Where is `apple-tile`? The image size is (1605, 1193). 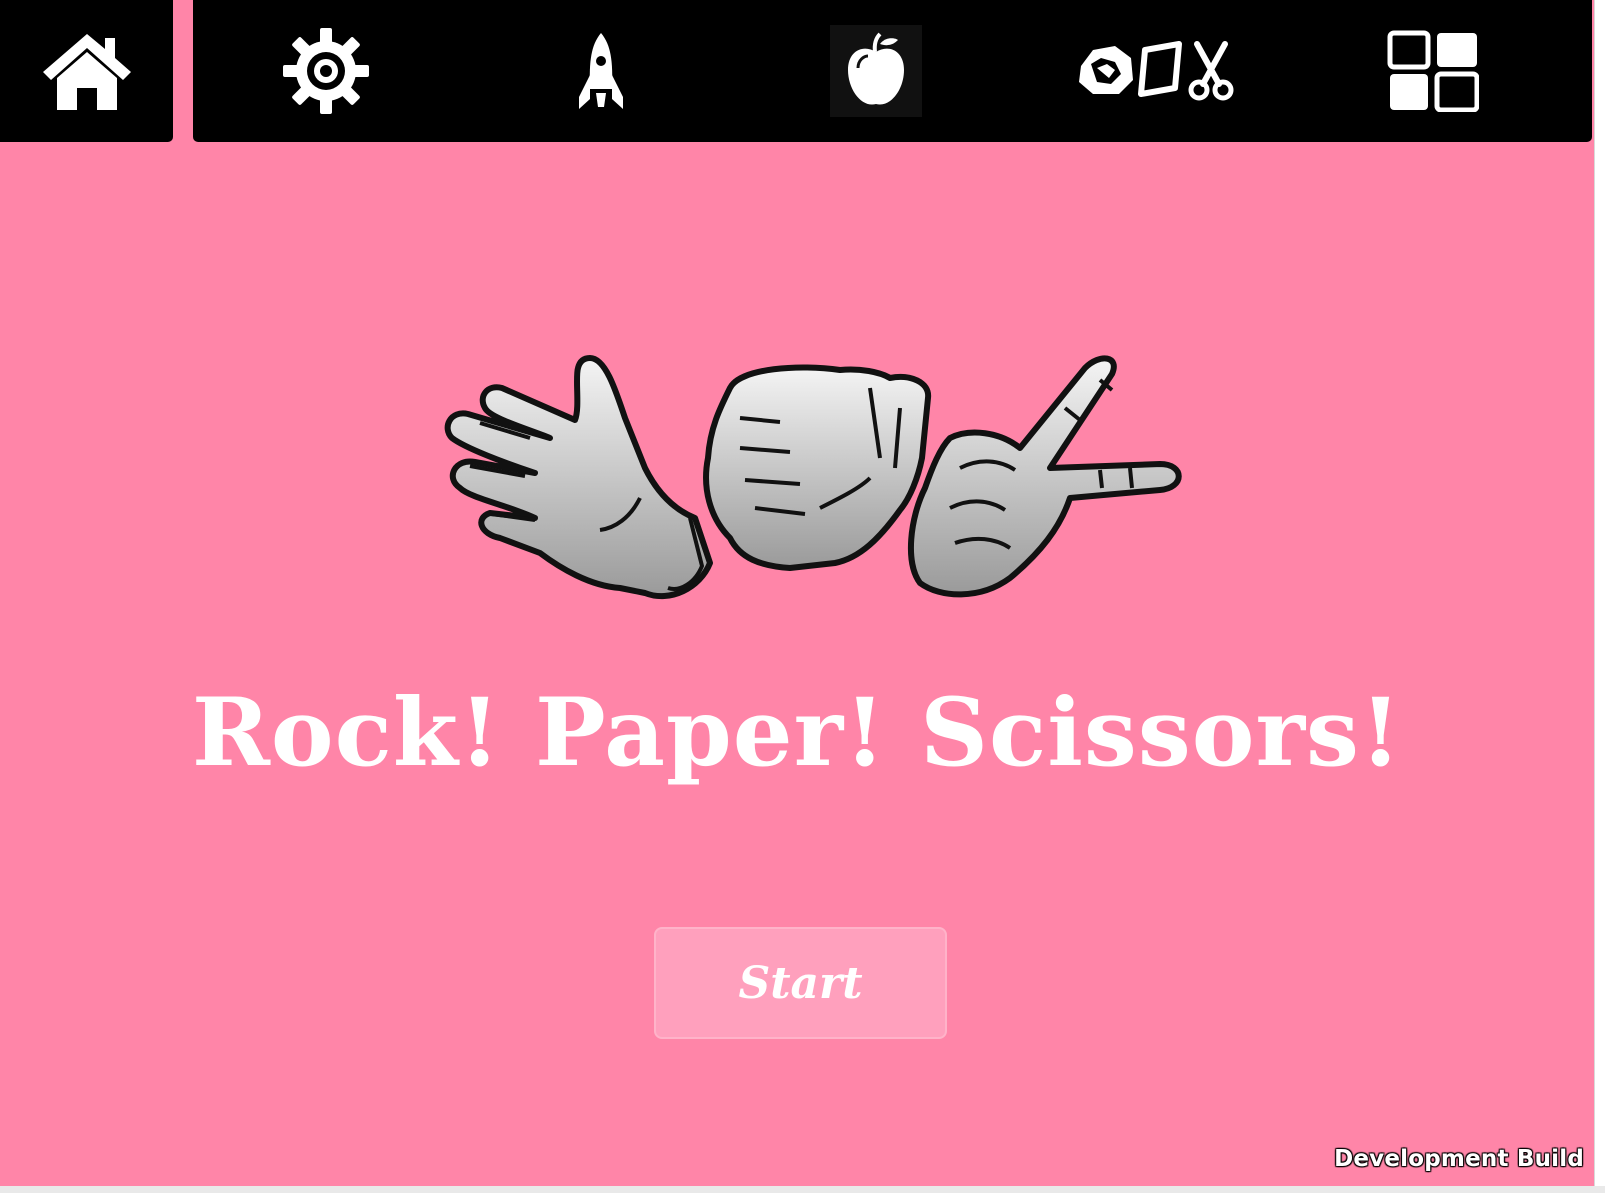
apple-tile is located at coordinates (876, 71).